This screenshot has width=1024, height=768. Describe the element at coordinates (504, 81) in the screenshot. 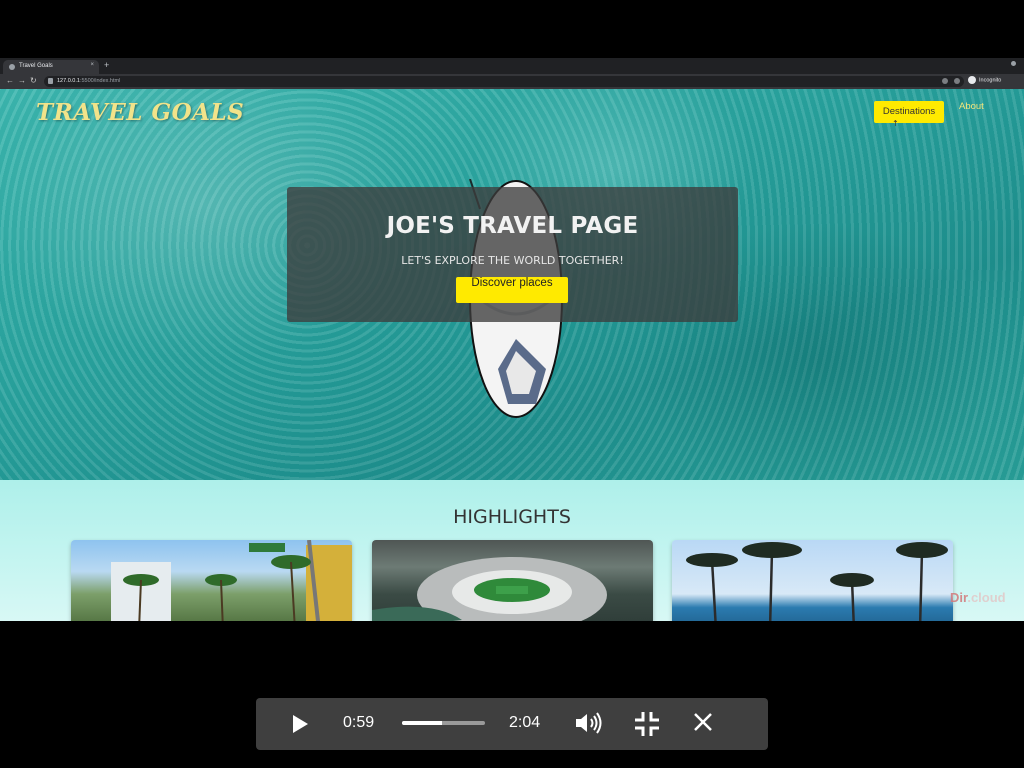

I see `address-bar: 127.0.0.1:5500/index.html` at that location.